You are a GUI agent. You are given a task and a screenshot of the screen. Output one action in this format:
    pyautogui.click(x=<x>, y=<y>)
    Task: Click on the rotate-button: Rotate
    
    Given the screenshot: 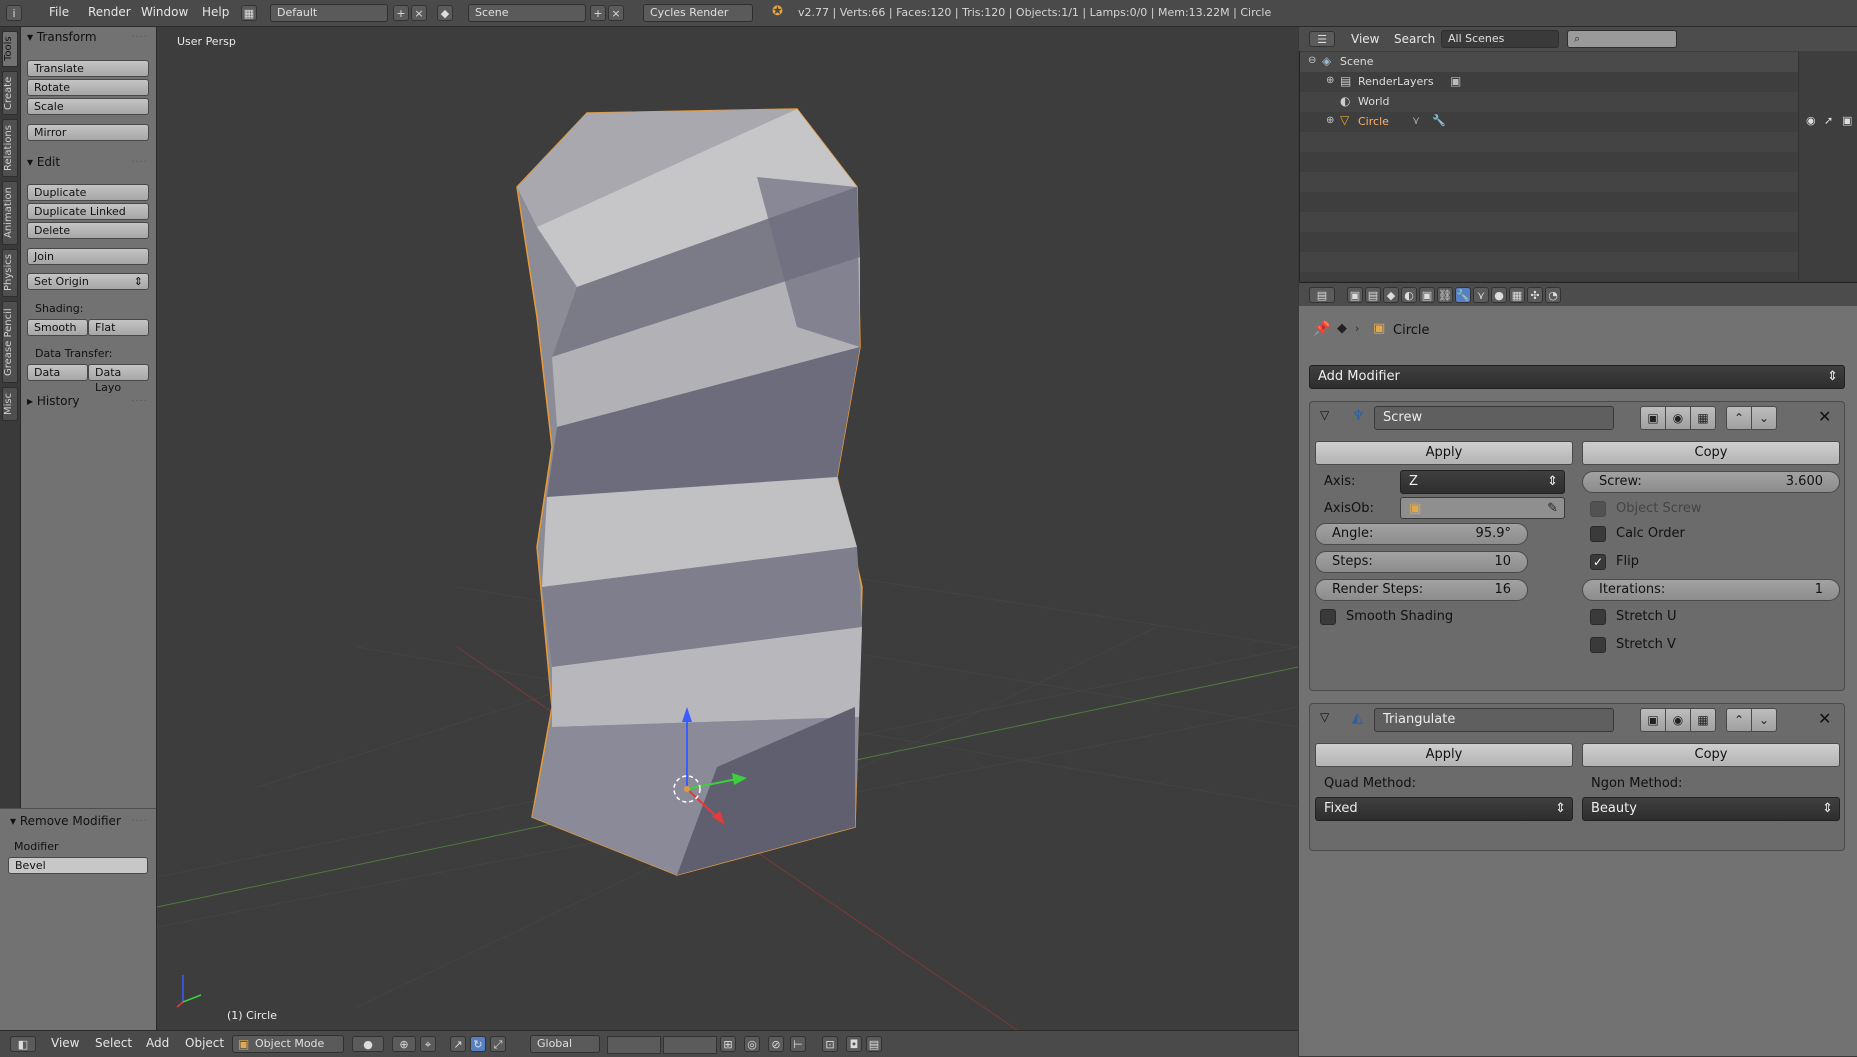 What is the action you would take?
    pyautogui.click(x=88, y=87)
    